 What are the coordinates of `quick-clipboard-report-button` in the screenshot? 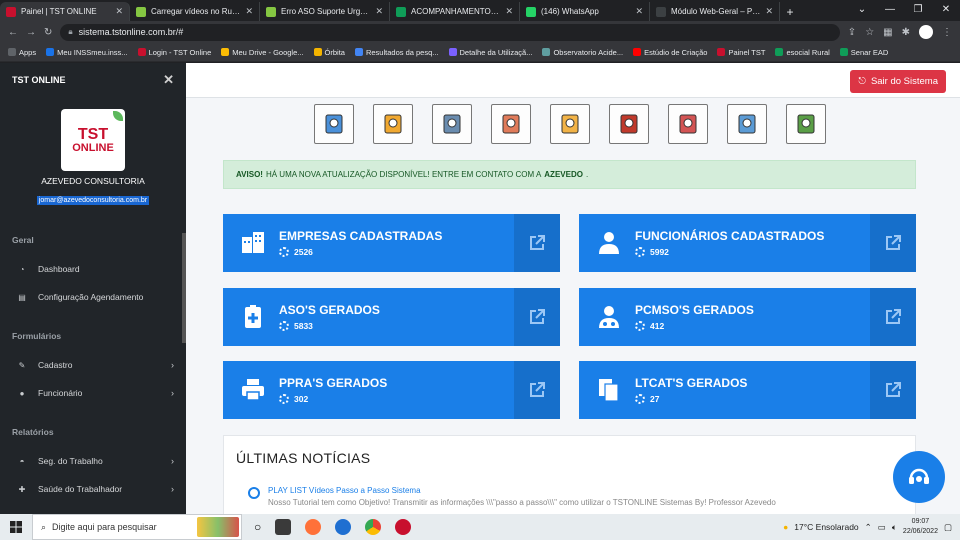 It's located at (452, 124).